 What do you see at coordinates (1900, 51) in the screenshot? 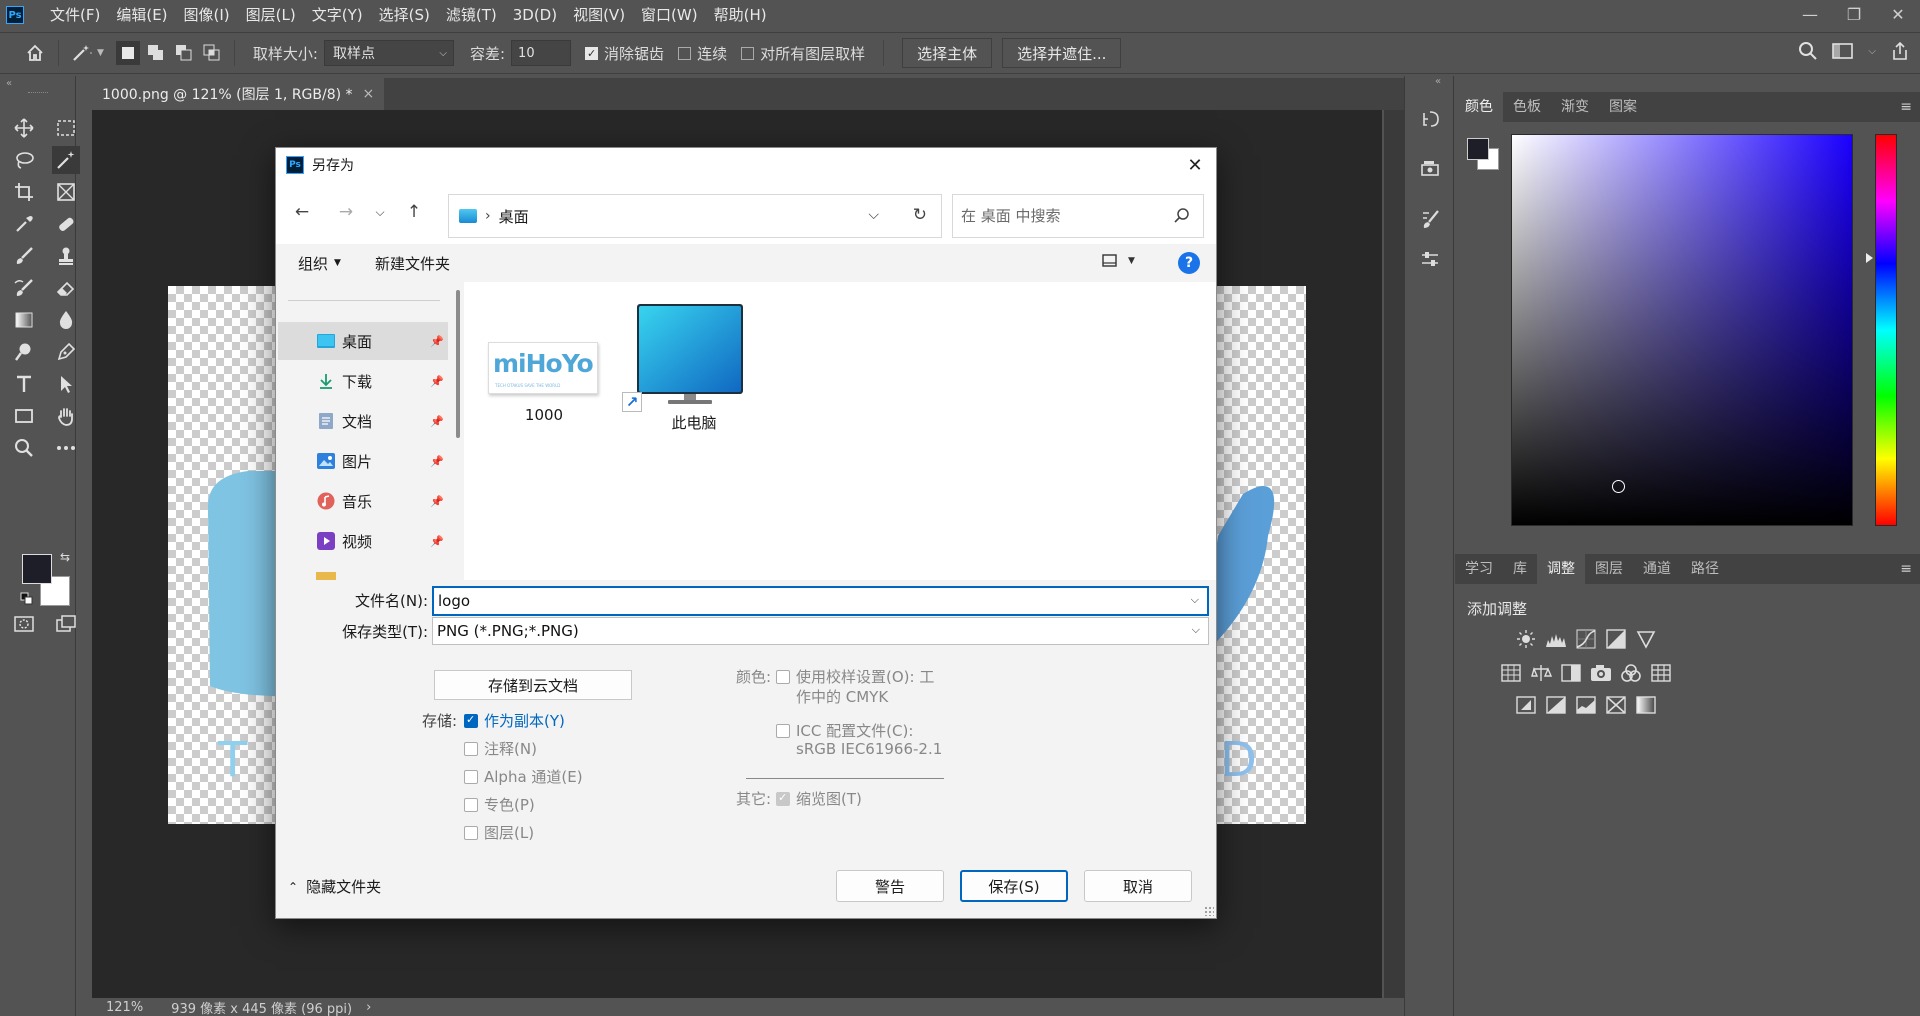
I see `share-icon` at bounding box center [1900, 51].